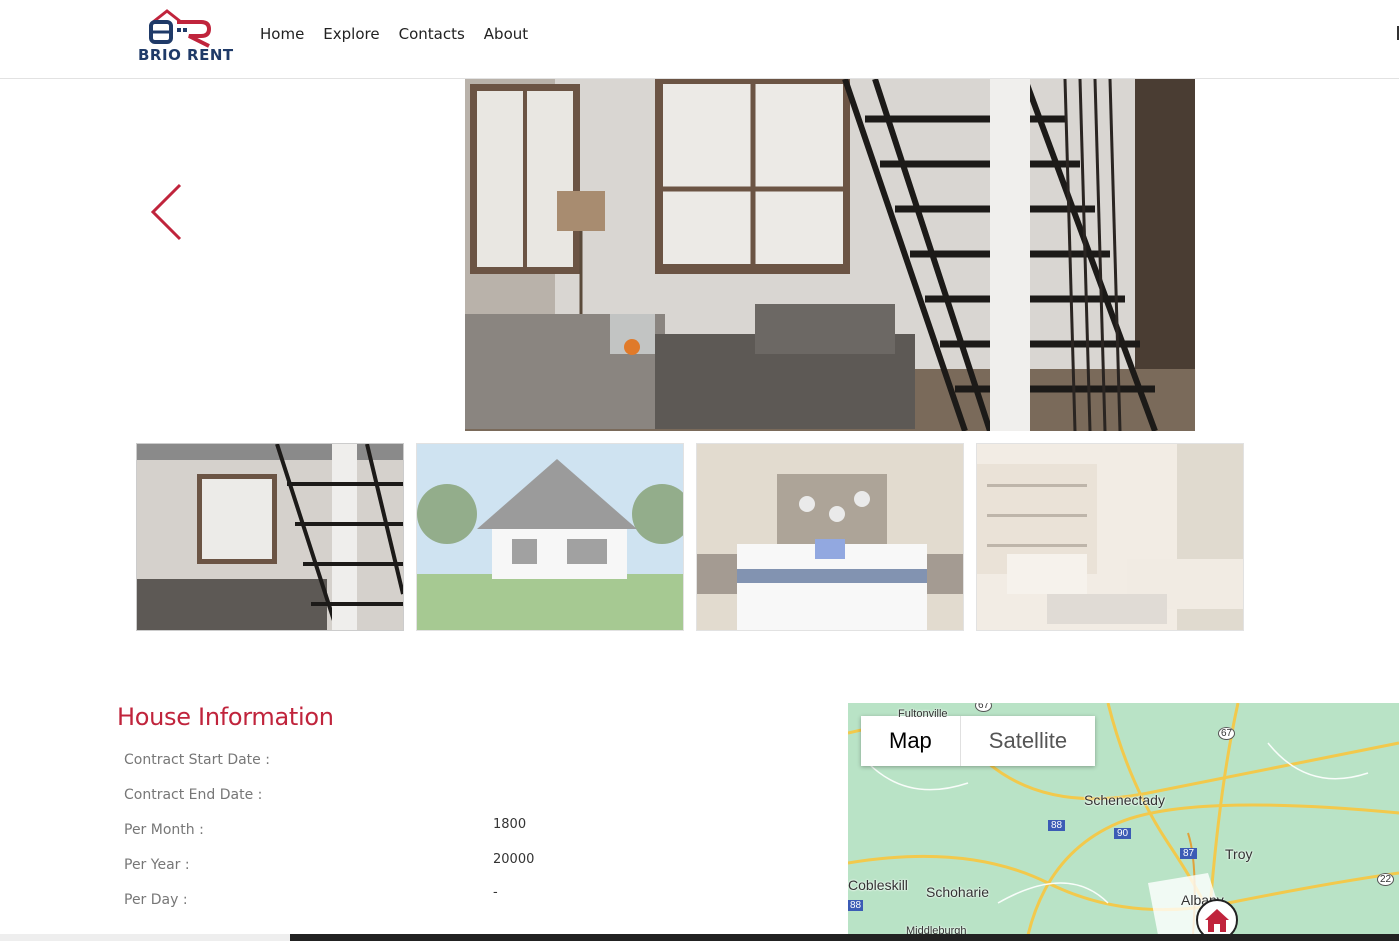  I want to click on main-nav: Home Explore Contacts About, so click(403, 34).